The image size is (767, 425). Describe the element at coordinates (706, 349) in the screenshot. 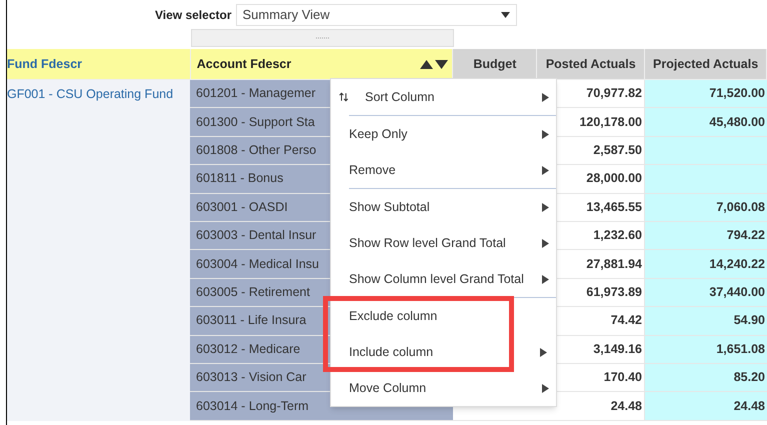

I see `projected-actuals-cell: 1,651.08` at that location.